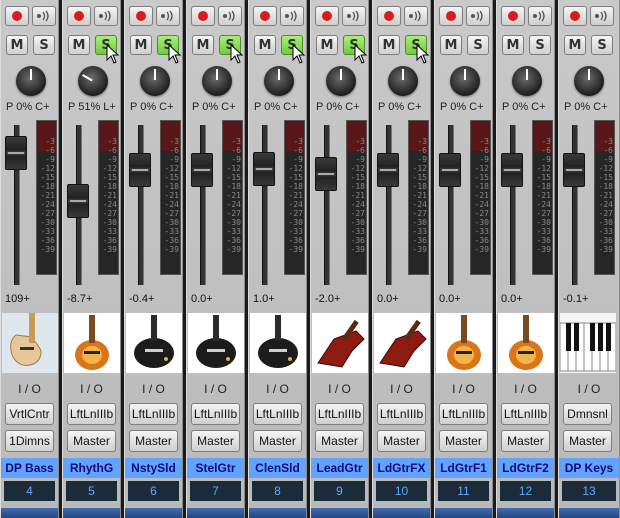 The image size is (620, 518). What do you see at coordinates (401, 468) in the screenshot?
I see `track-name: LdGtrFX` at bounding box center [401, 468].